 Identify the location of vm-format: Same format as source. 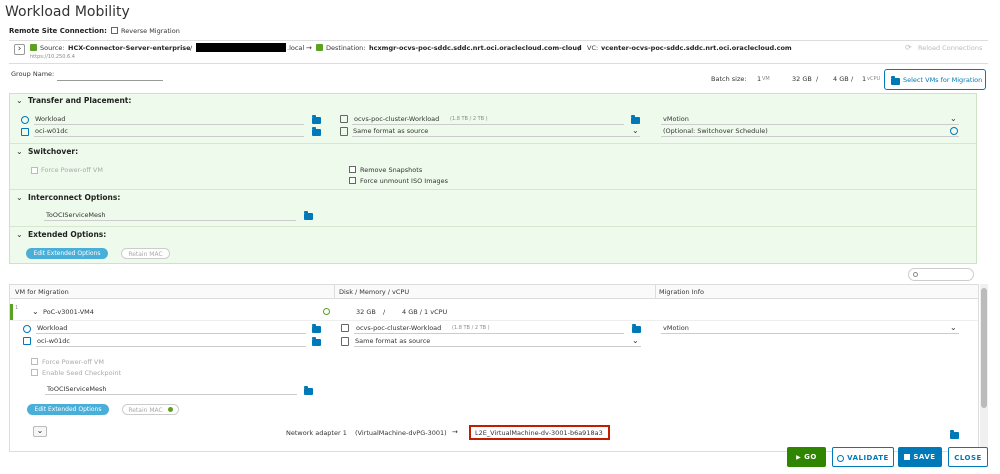
(393, 341).